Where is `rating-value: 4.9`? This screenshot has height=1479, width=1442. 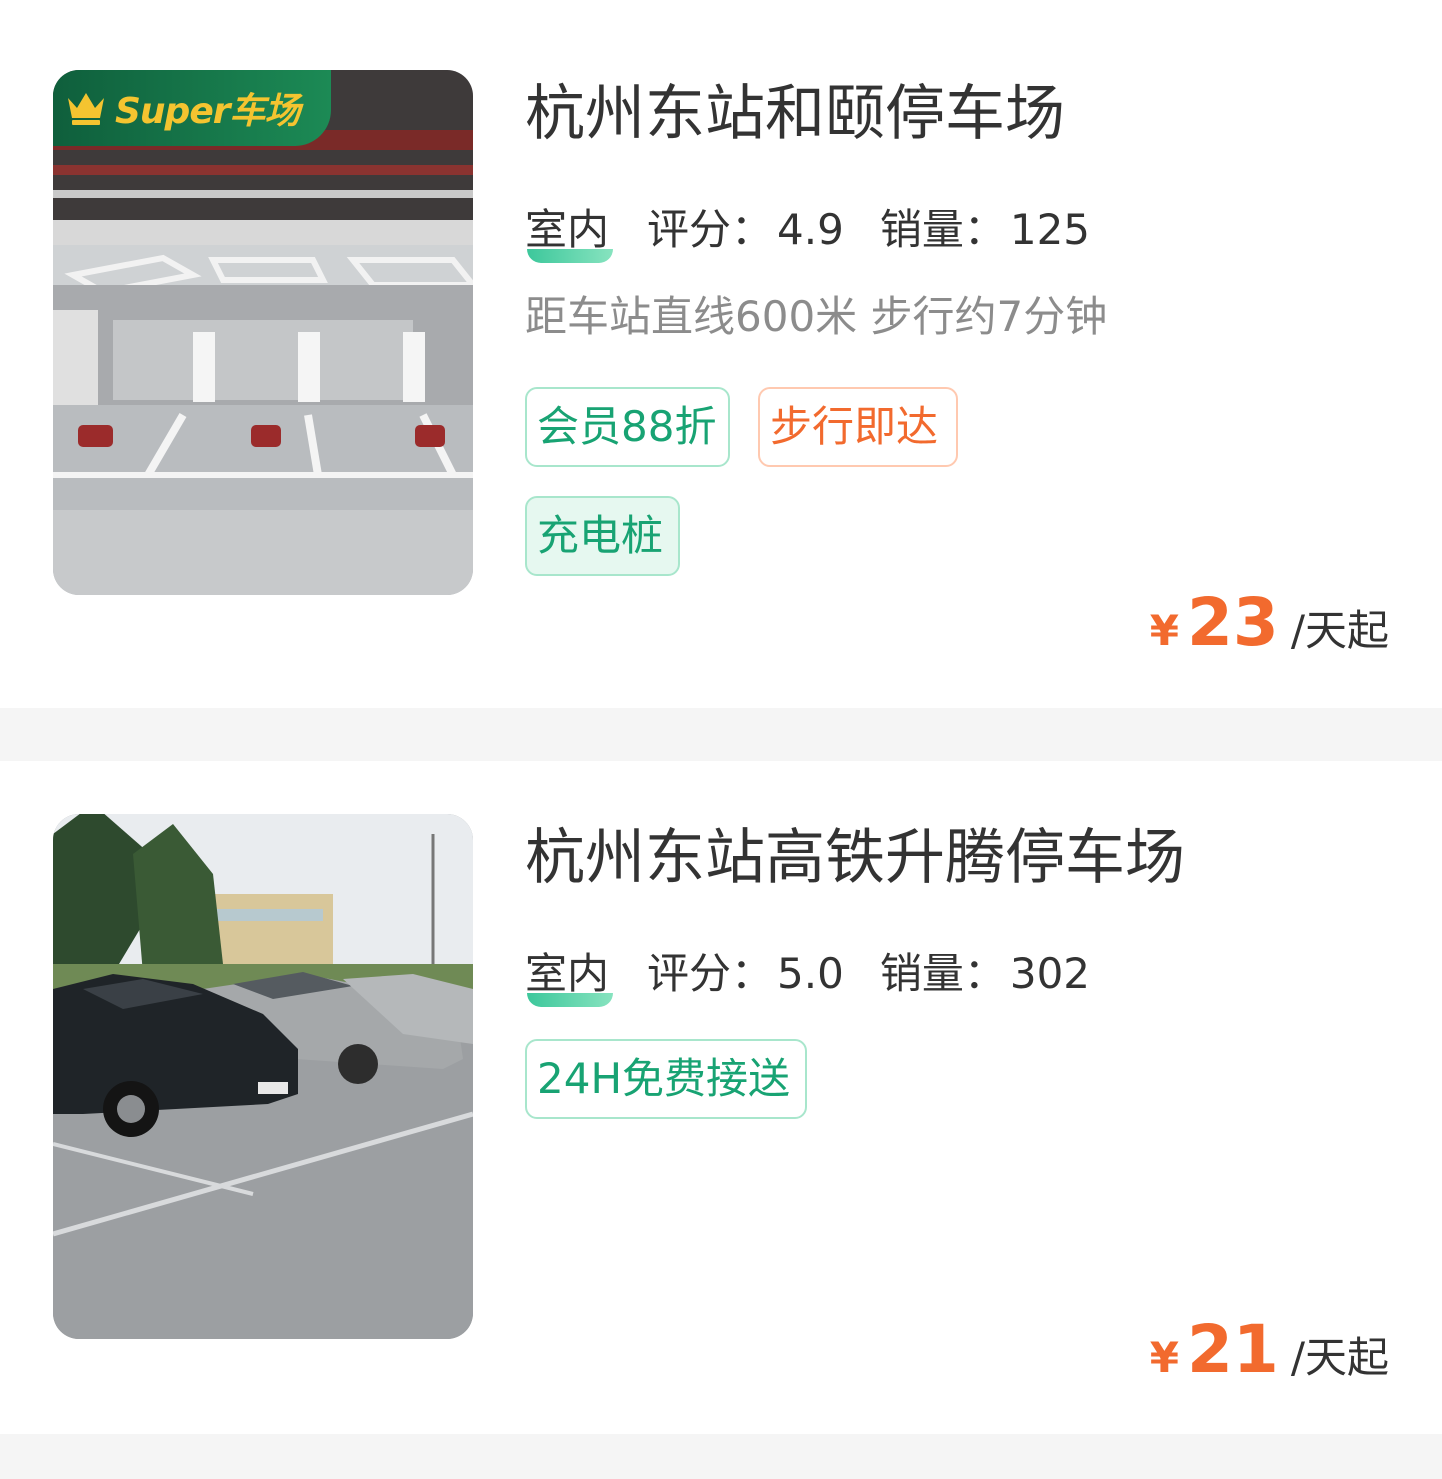 rating-value: 4.9 is located at coordinates (810, 229).